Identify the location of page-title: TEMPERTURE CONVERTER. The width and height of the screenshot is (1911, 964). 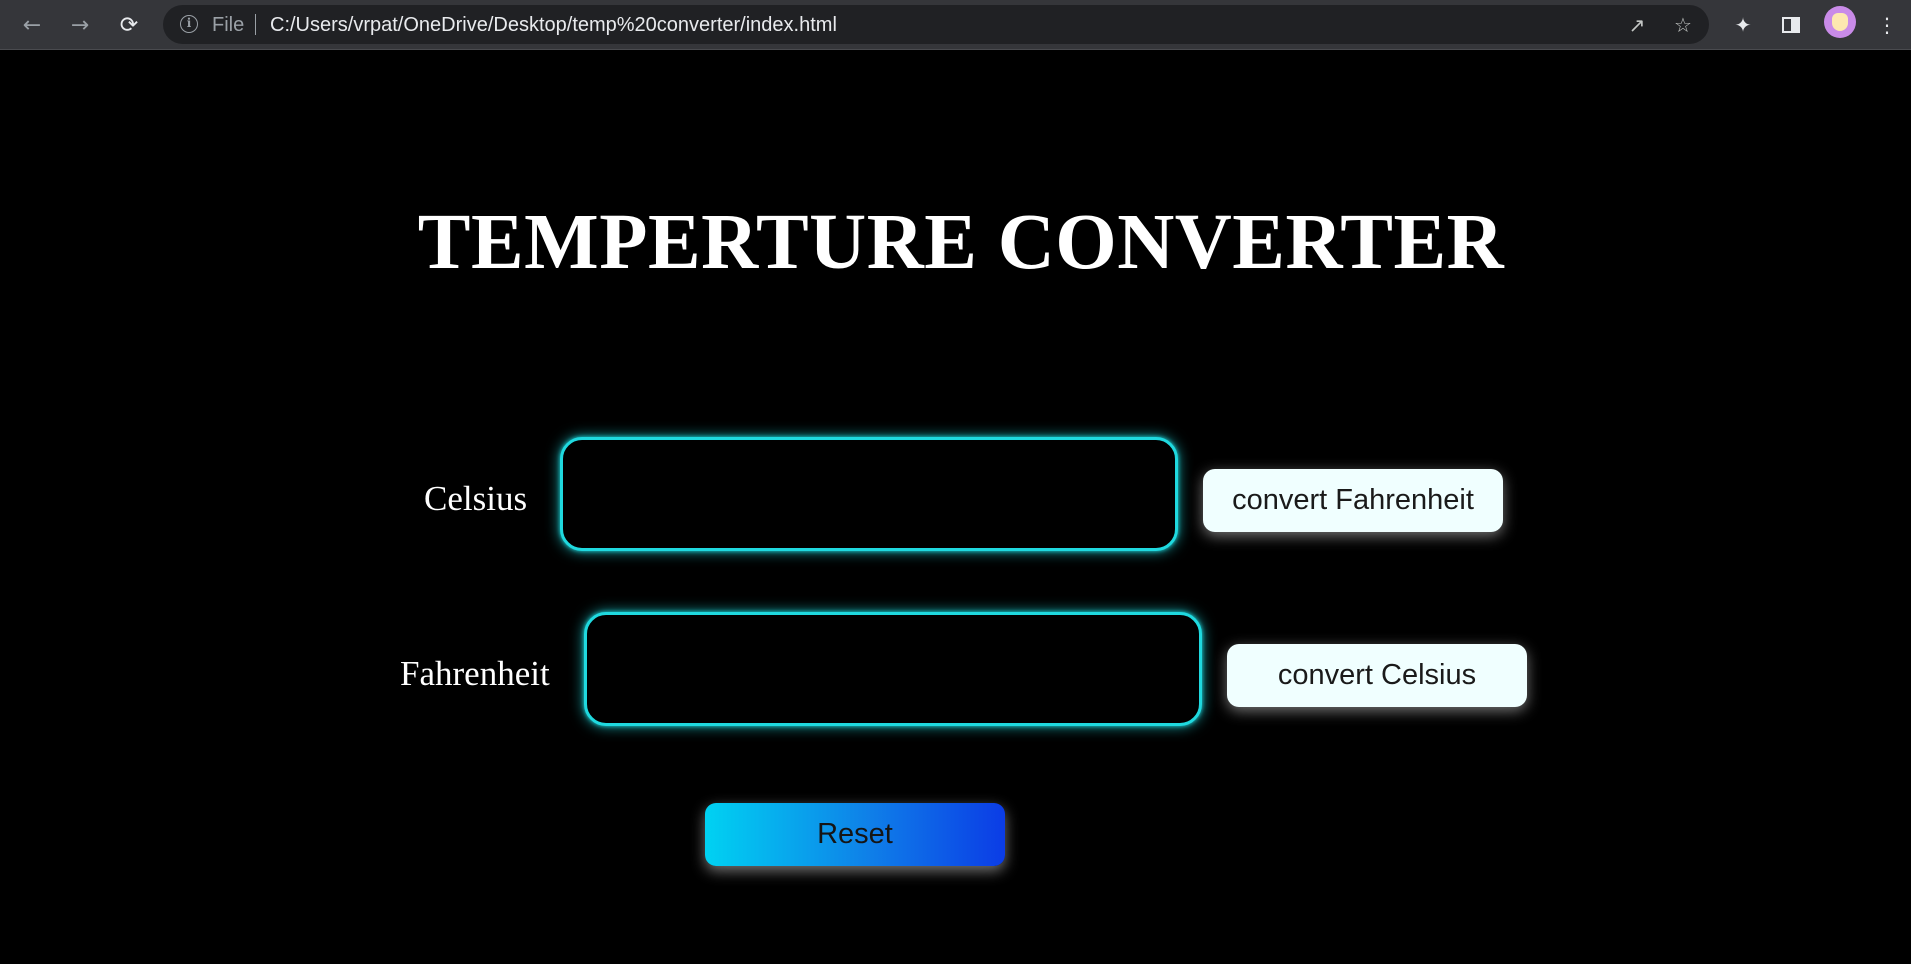
(961, 242).